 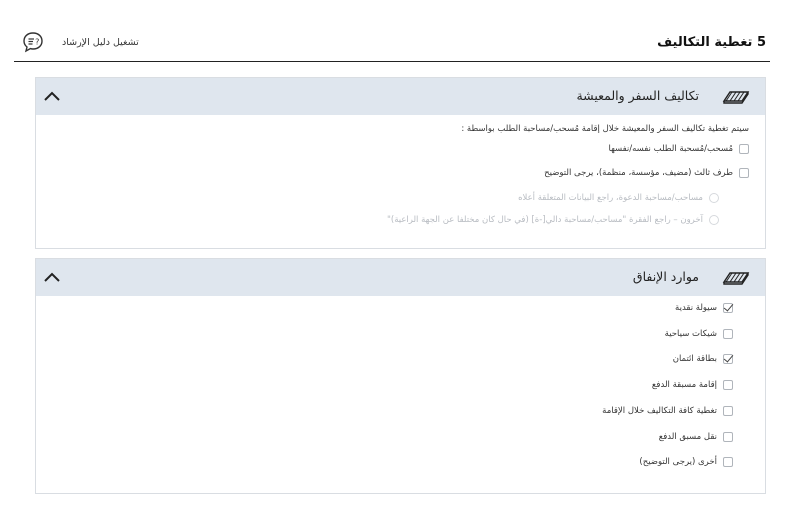 I want to click on option-prepaid-accommodation: إقامة مسبقة الدفع, so click(x=692, y=385).